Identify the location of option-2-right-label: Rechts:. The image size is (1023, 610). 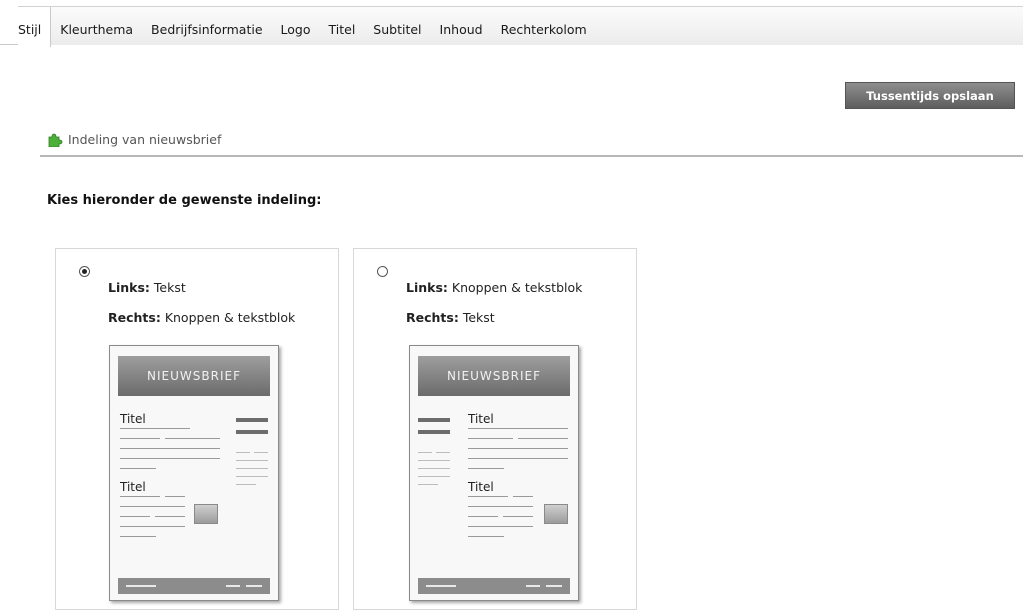
(432, 317).